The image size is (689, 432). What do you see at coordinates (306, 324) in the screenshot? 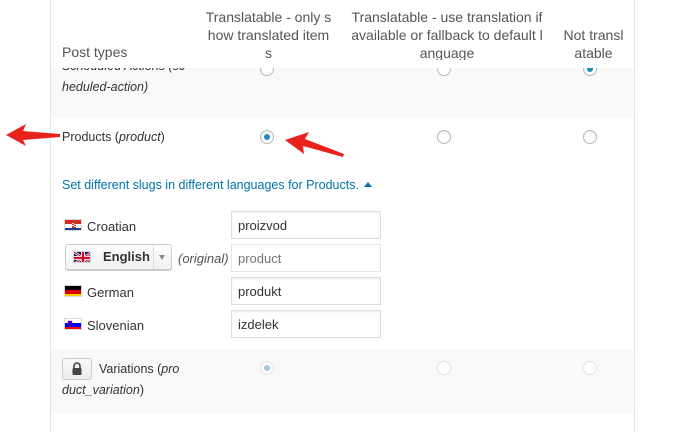
I see `slug-input-slovenian` at bounding box center [306, 324].